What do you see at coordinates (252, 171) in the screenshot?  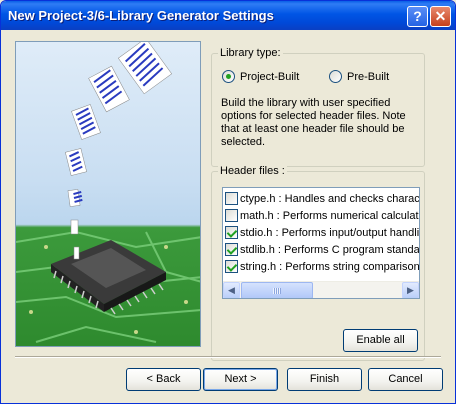 I see `header-files-legend: Header files :` at bounding box center [252, 171].